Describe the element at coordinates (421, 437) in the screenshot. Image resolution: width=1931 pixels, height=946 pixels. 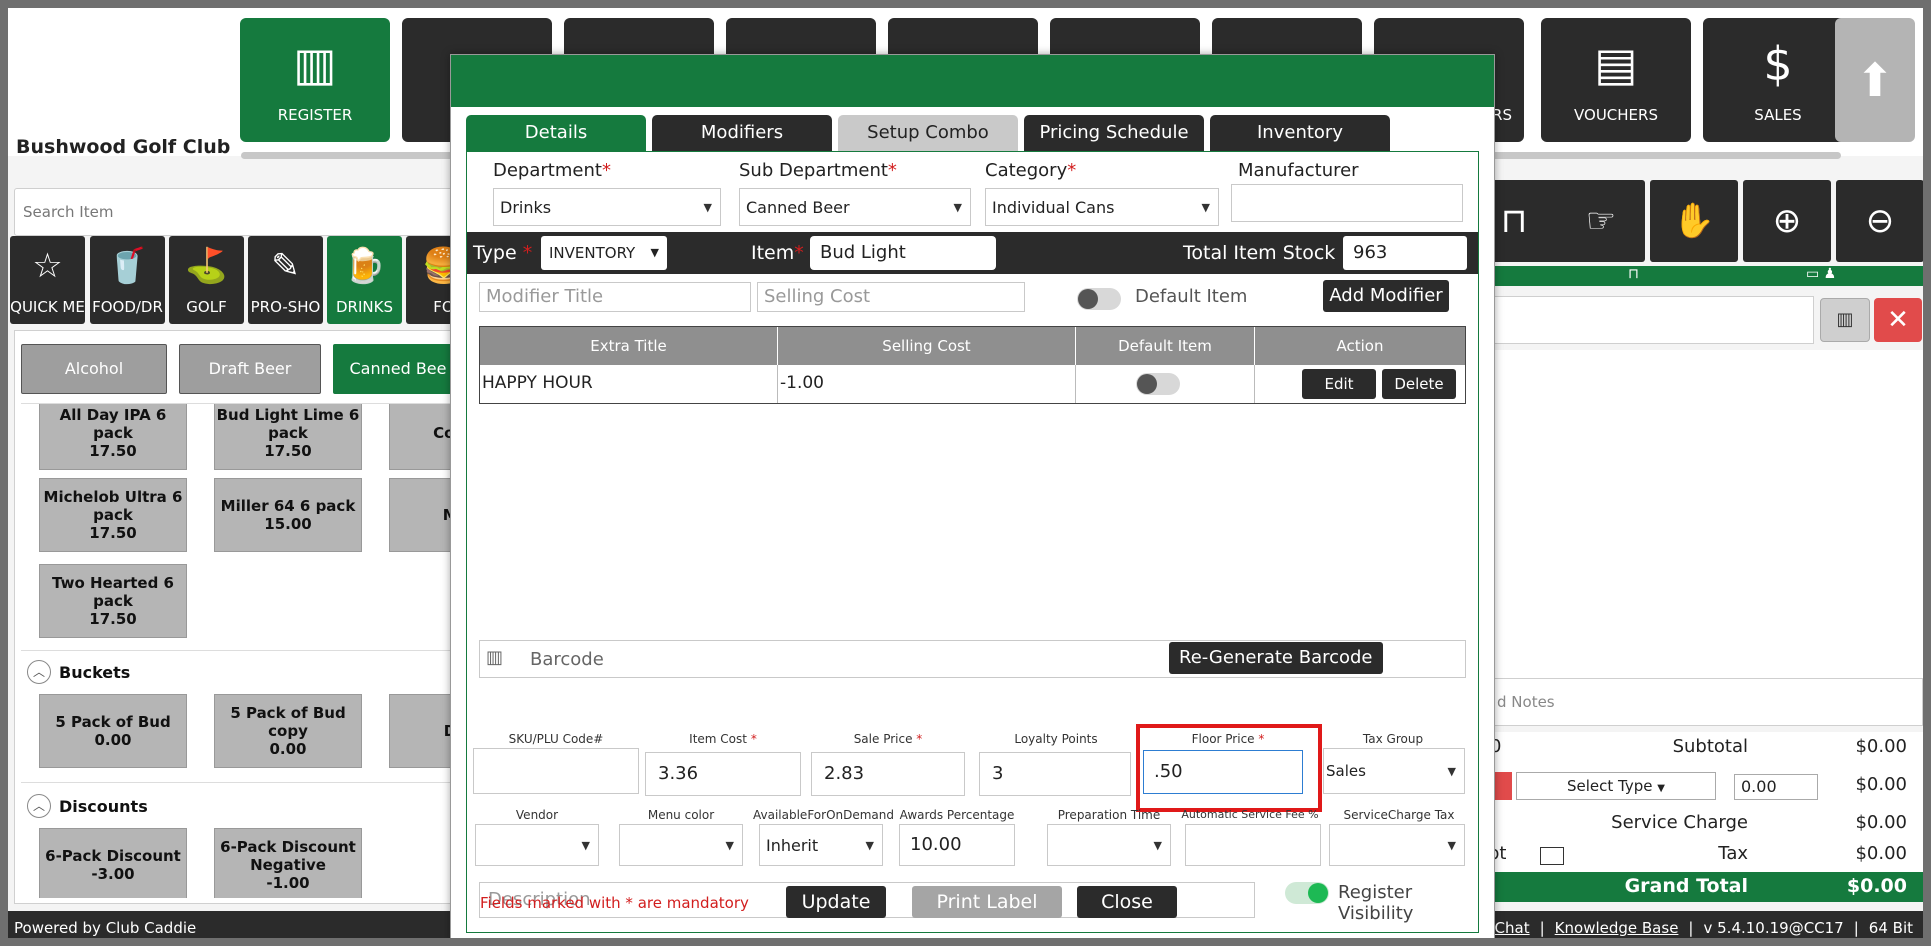
I see `item-button: Corona` at that location.